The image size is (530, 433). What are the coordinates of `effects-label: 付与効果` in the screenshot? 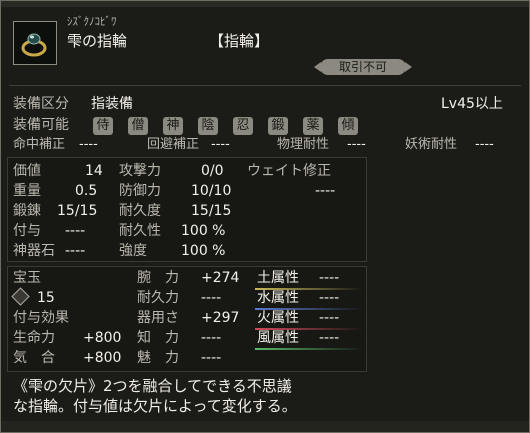 It's located at (41, 318).